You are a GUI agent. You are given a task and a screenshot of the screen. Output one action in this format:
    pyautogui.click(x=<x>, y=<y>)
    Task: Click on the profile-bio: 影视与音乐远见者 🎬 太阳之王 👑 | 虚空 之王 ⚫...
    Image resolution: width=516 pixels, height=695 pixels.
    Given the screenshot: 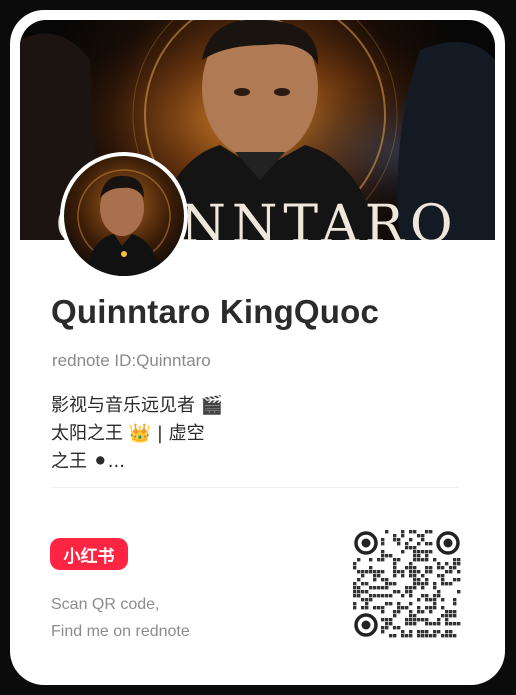 What is the action you would take?
    pyautogui.click(x=137, y=434)
    